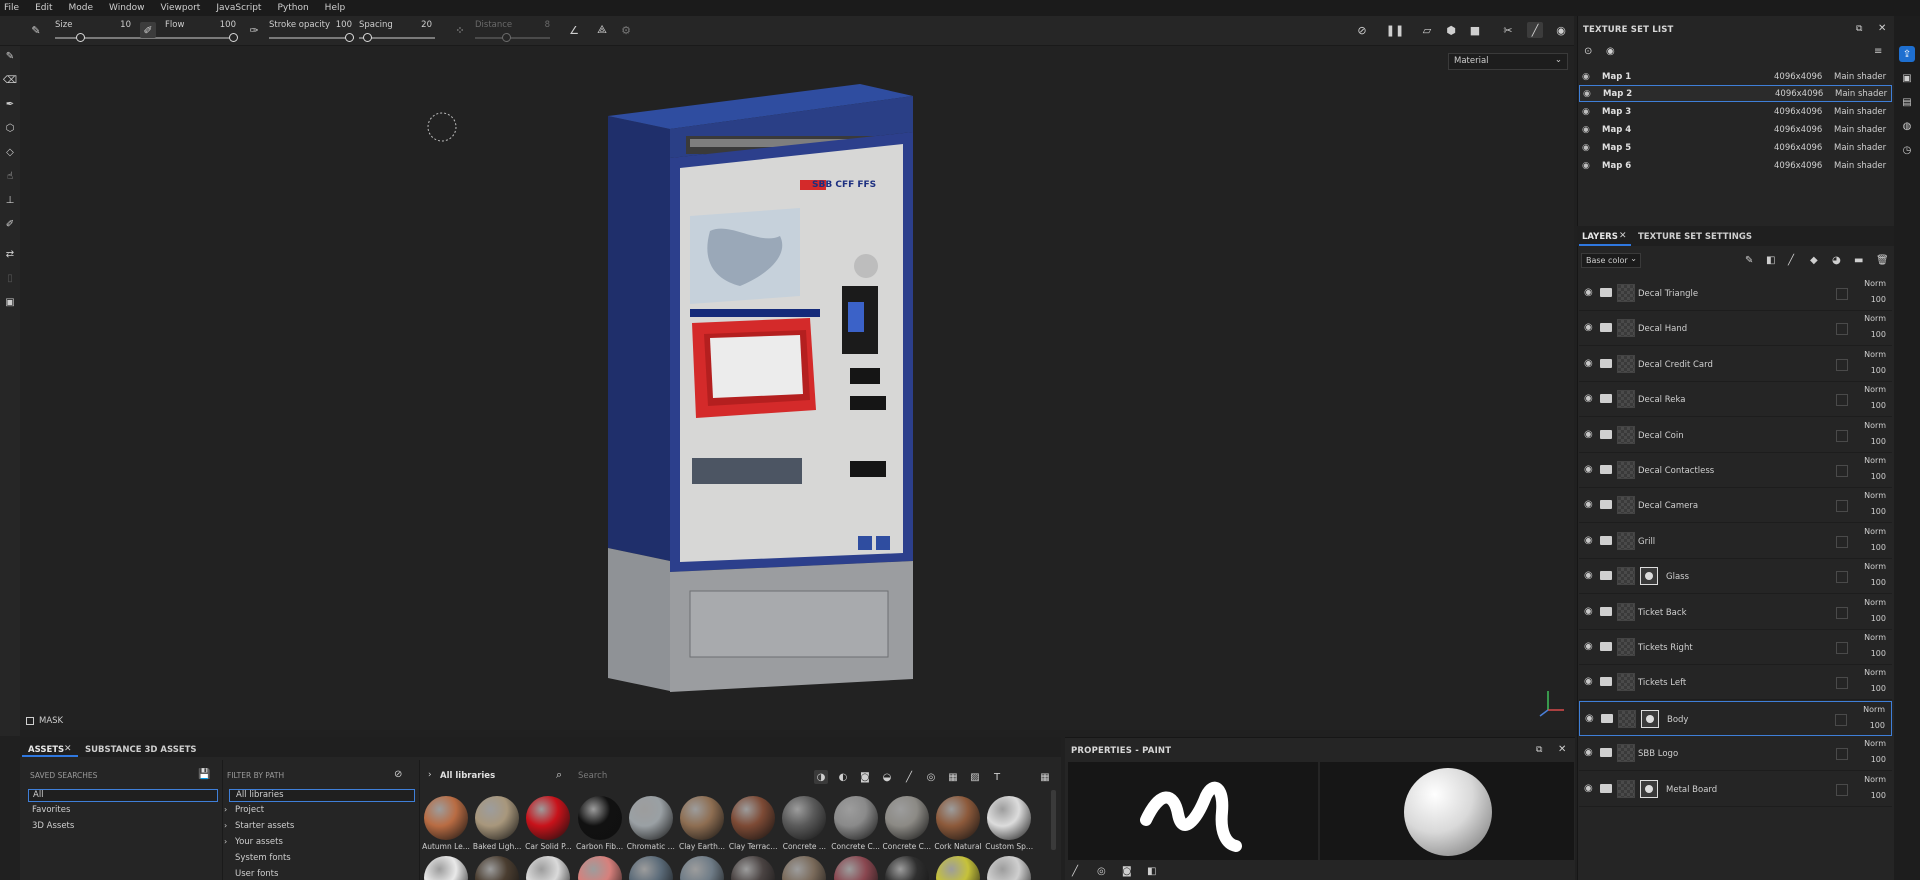 The width and height of the screenshot is (1920, 880). Describe the element at coordinates (1101, 871) in the screenshot. I see `alpha-tab-icon: ◎` at that location.